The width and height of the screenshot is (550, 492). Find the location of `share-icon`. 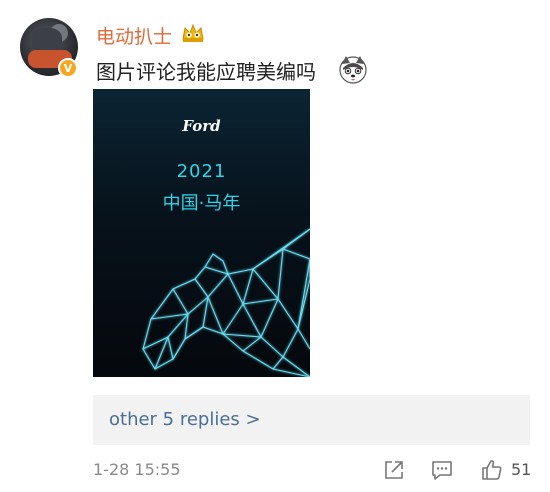

share-icon is located at coordinates (394, 470).